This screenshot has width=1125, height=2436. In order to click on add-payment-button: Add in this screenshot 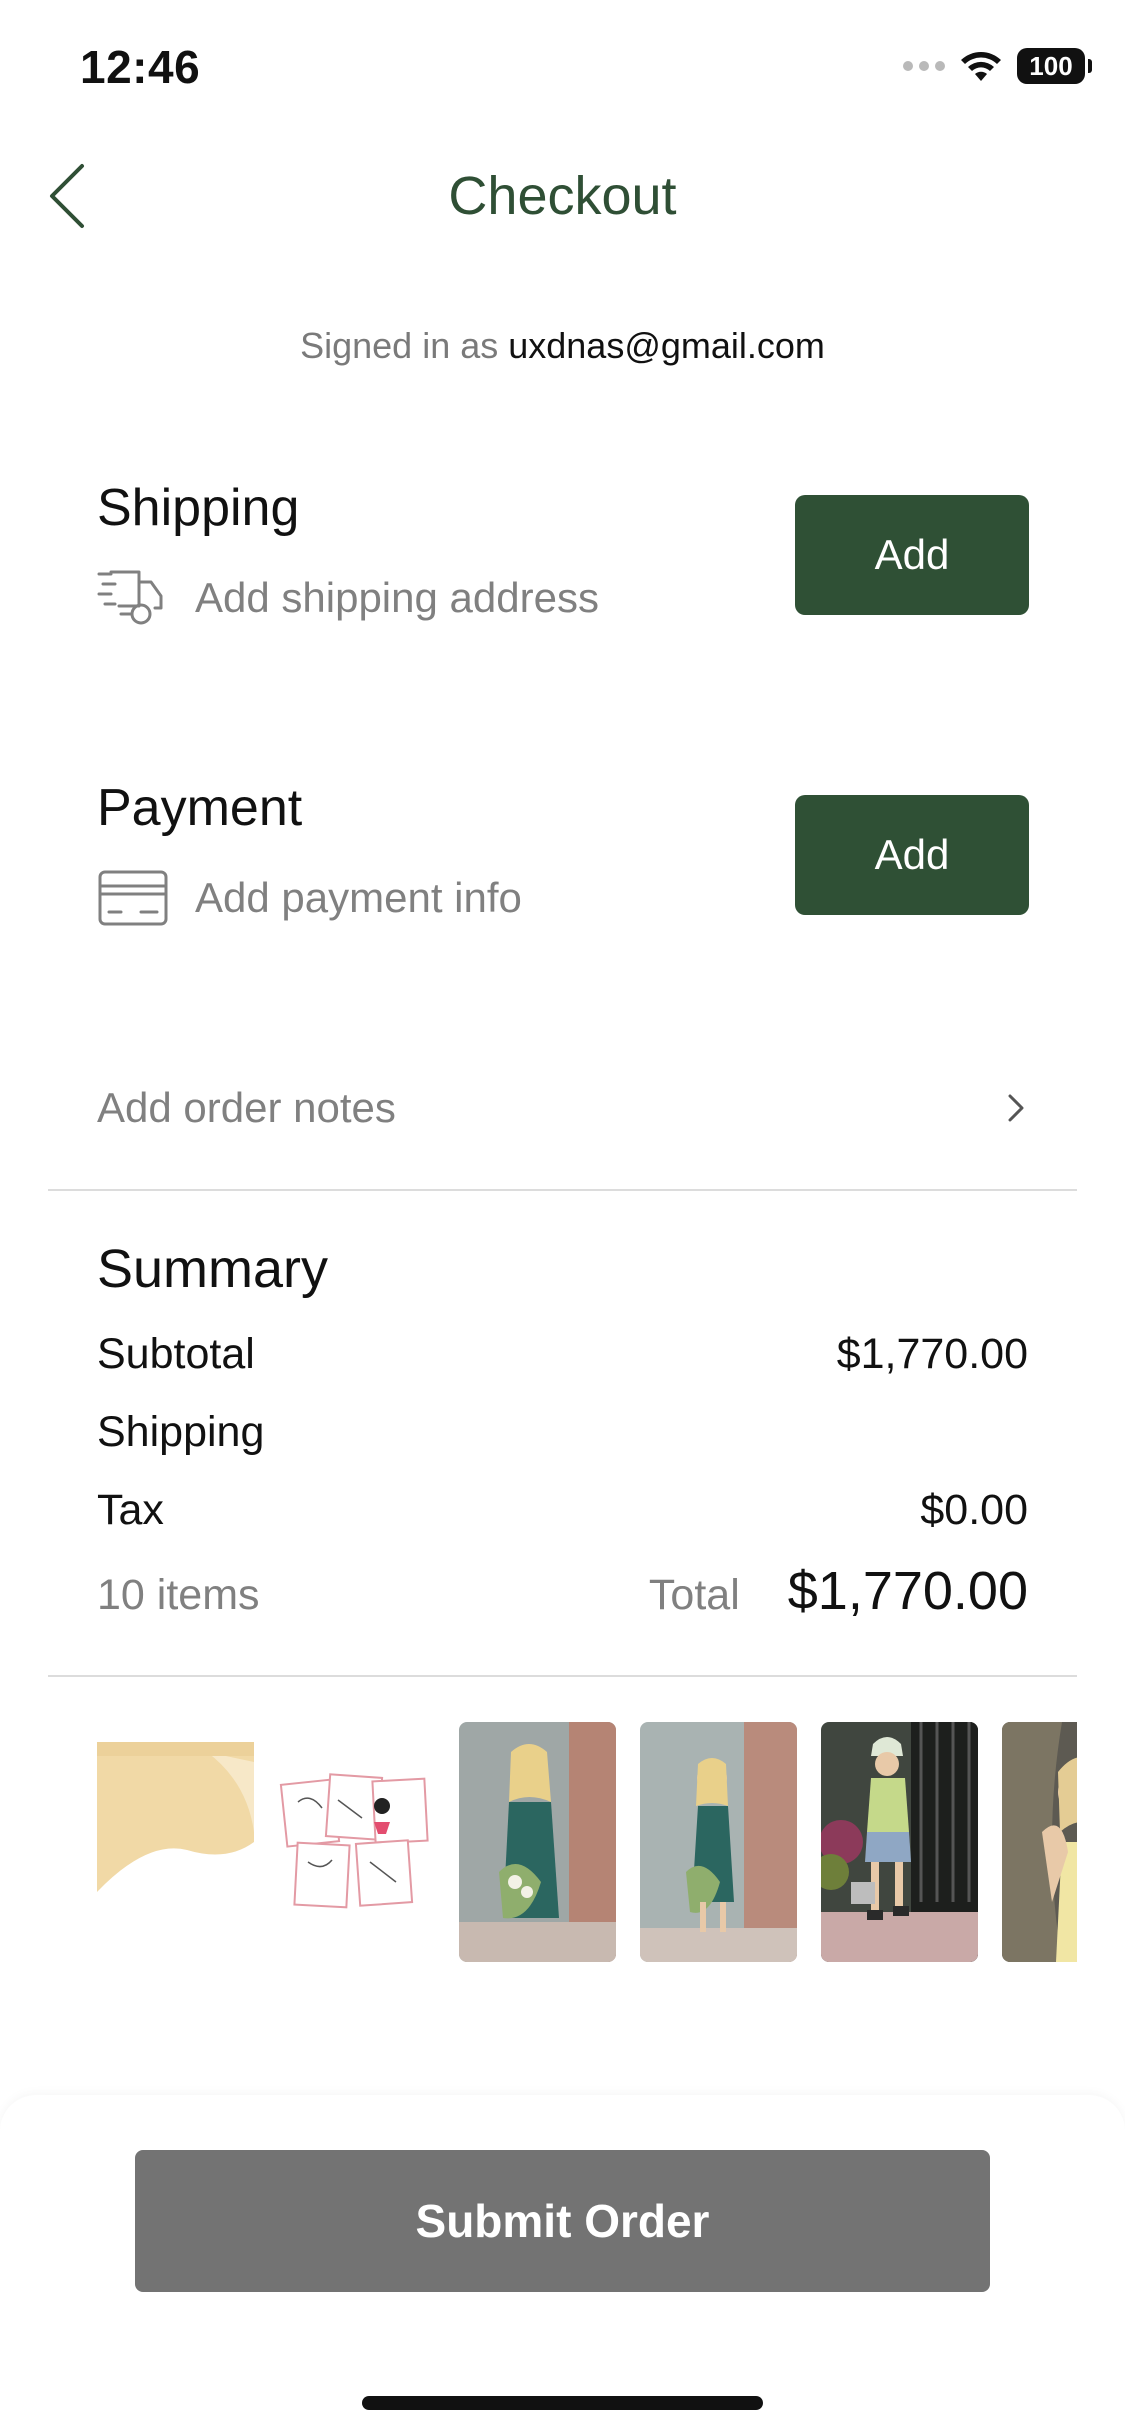, I will do `click(912, 855)`.